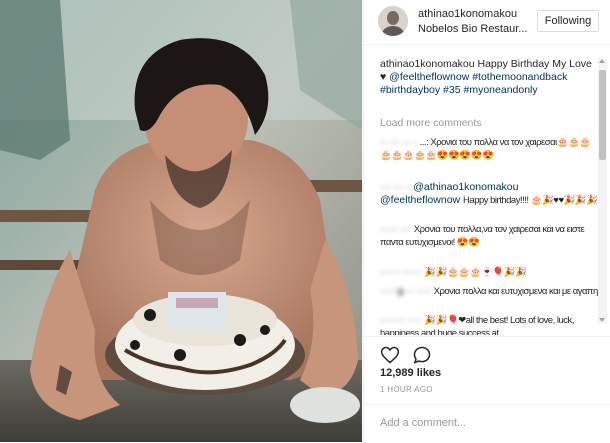 Image resolution: width=610 pixels, height=443 pixels. Describe the element at coordinates (398, 142) in the screenshot. I see `comment-username: ·· ··· ·· ·` at that location.